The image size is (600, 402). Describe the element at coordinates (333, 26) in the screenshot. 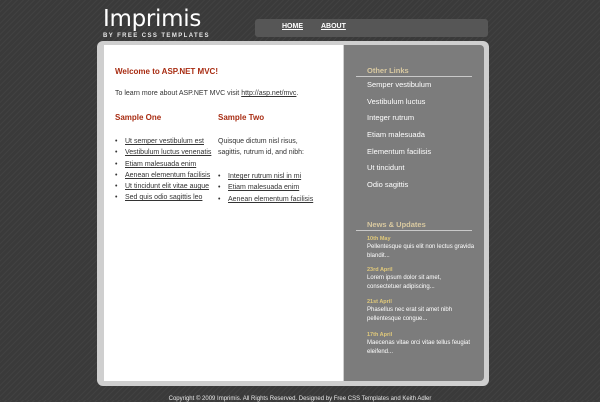

I see `nav-about-link: ABOUT` at that location.